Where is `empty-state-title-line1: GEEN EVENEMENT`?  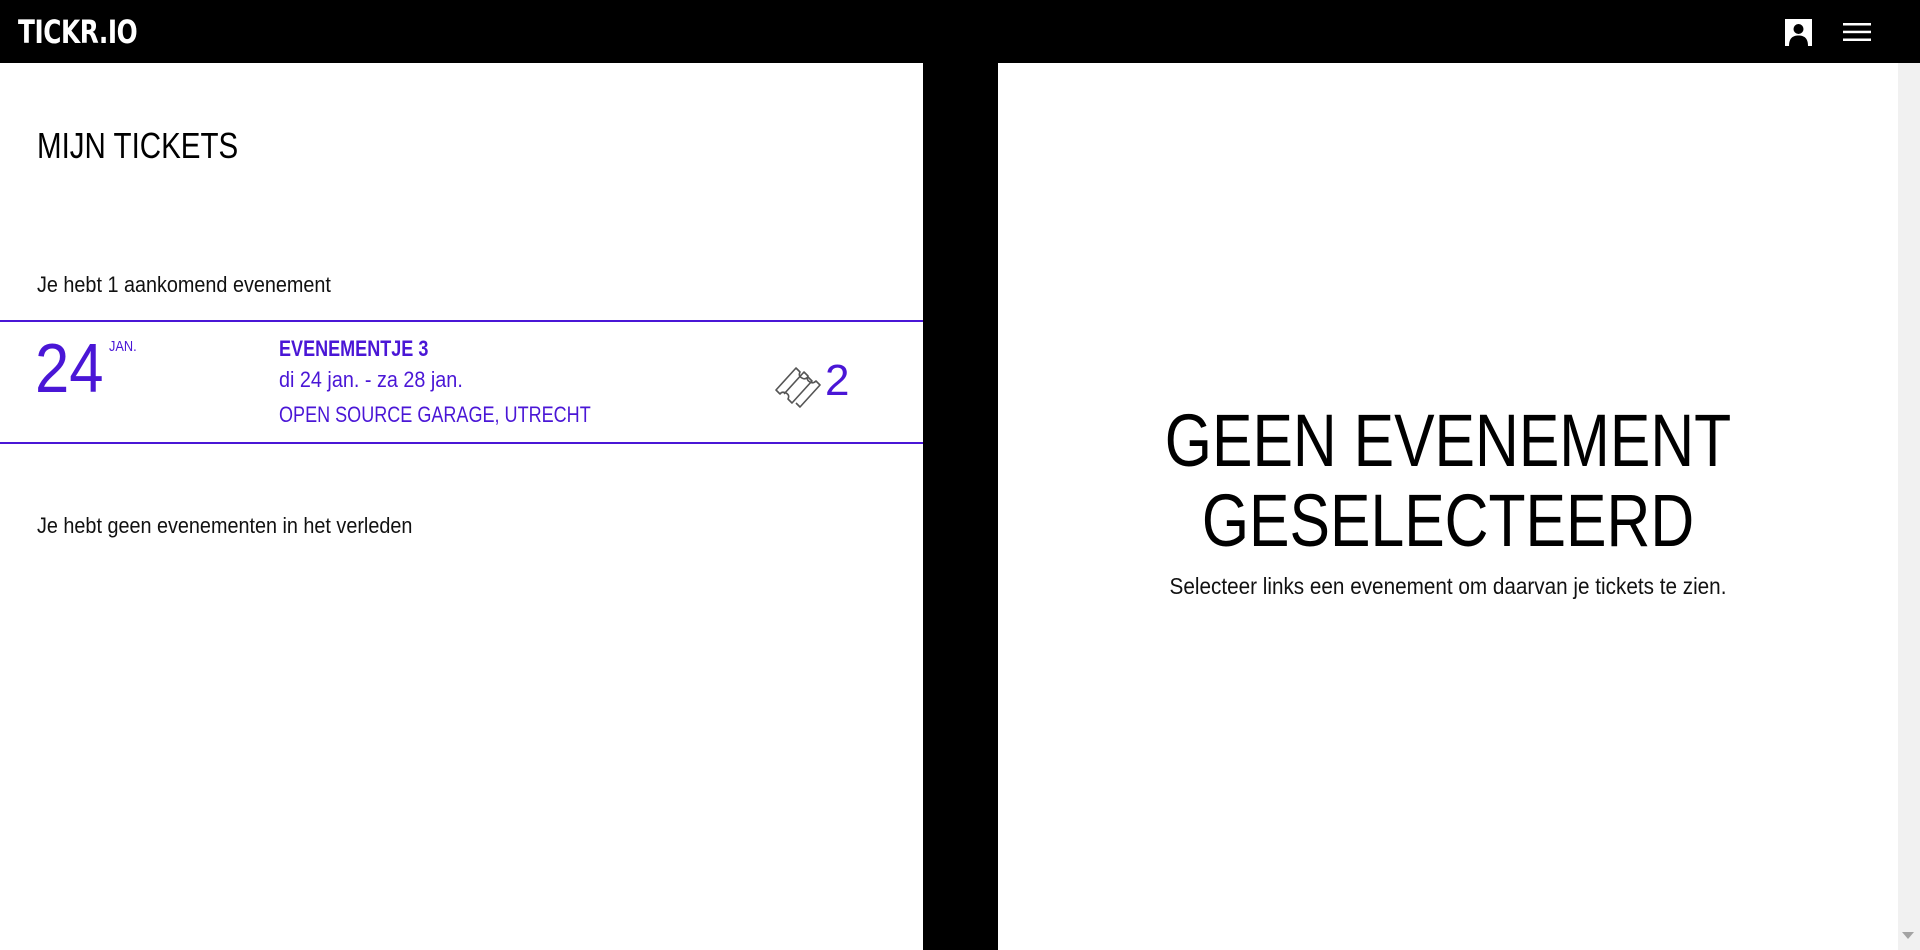
empty-state-title-line1: GEEN EVENEMENT is located at coordinates (1448, 440).